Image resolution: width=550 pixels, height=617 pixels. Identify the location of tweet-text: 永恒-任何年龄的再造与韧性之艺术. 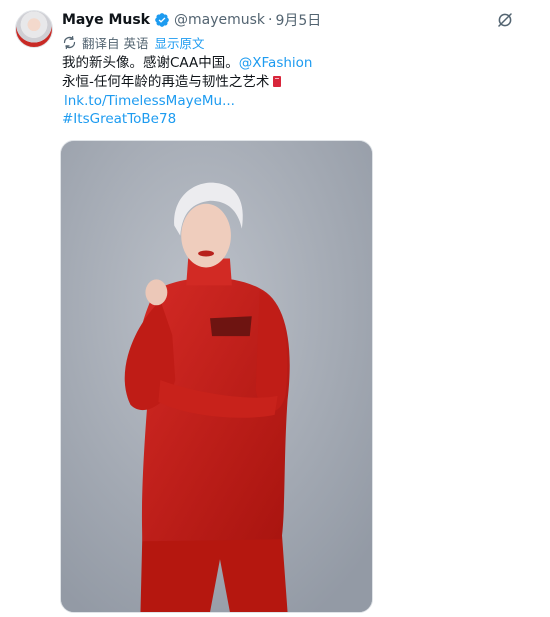
(166, 82).